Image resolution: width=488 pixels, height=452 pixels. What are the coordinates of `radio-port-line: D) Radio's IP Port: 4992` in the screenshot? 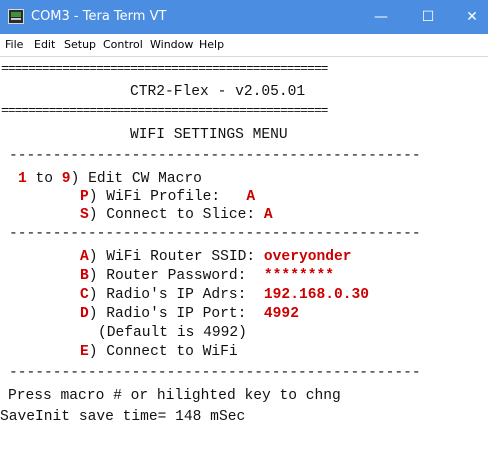 It's located at (189, 314).